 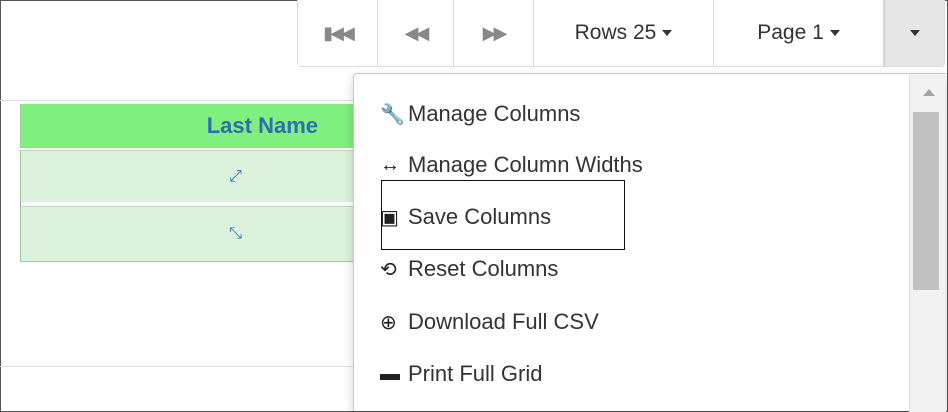 I want to click on save-icon: ▣, so click(x=389, y=217).